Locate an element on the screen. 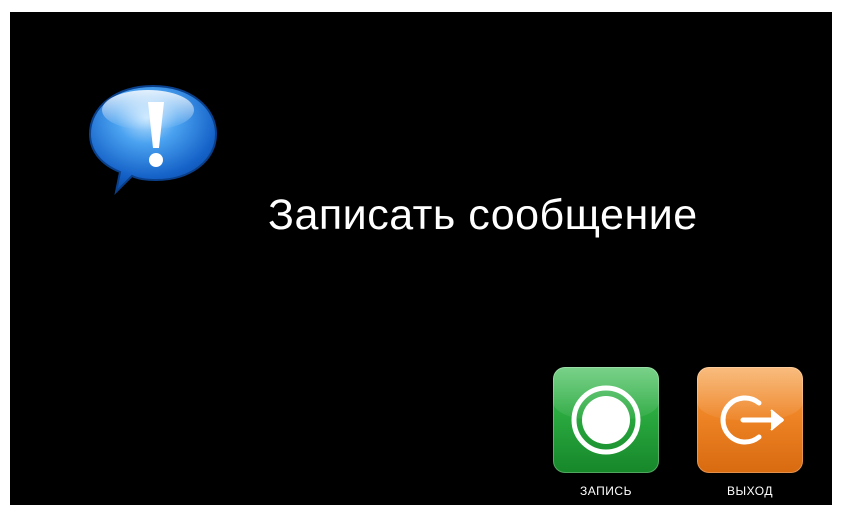 This screenshot has width=842, height=516. record-label: ЗАПИСЬ is located at coordinates (606, 491).